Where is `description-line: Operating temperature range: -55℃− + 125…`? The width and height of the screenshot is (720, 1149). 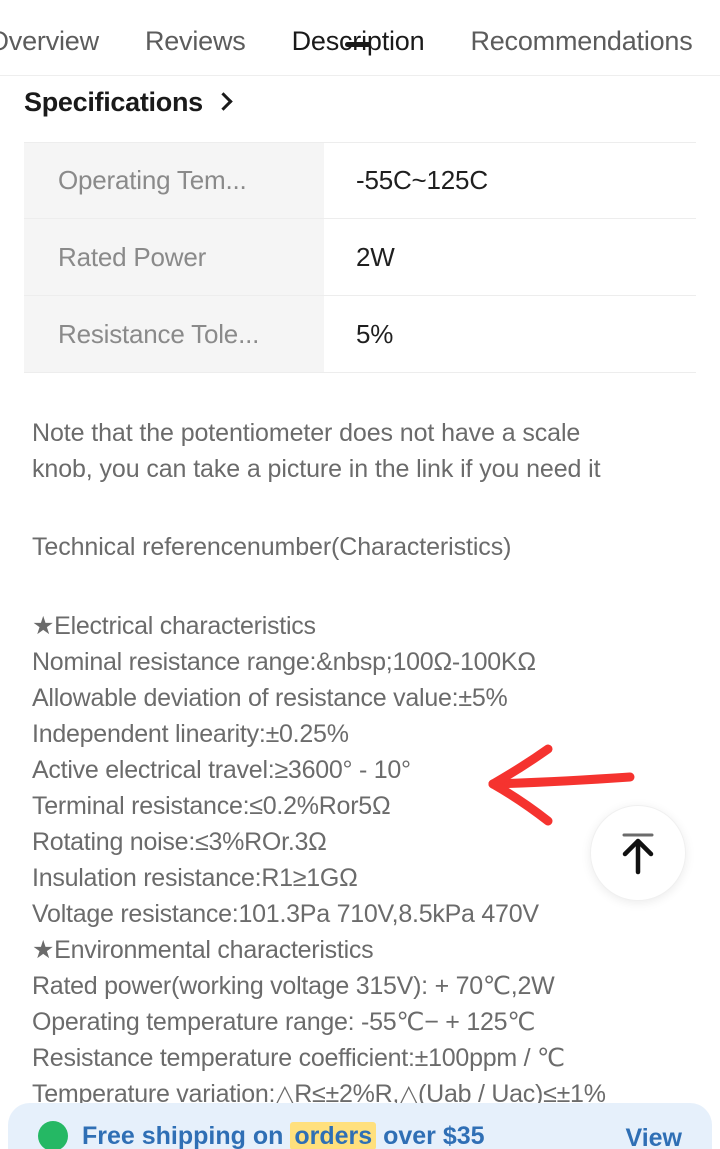 description-line: Operating temperature range: -55℃− + 125… is located at coordinates (284, 1022).